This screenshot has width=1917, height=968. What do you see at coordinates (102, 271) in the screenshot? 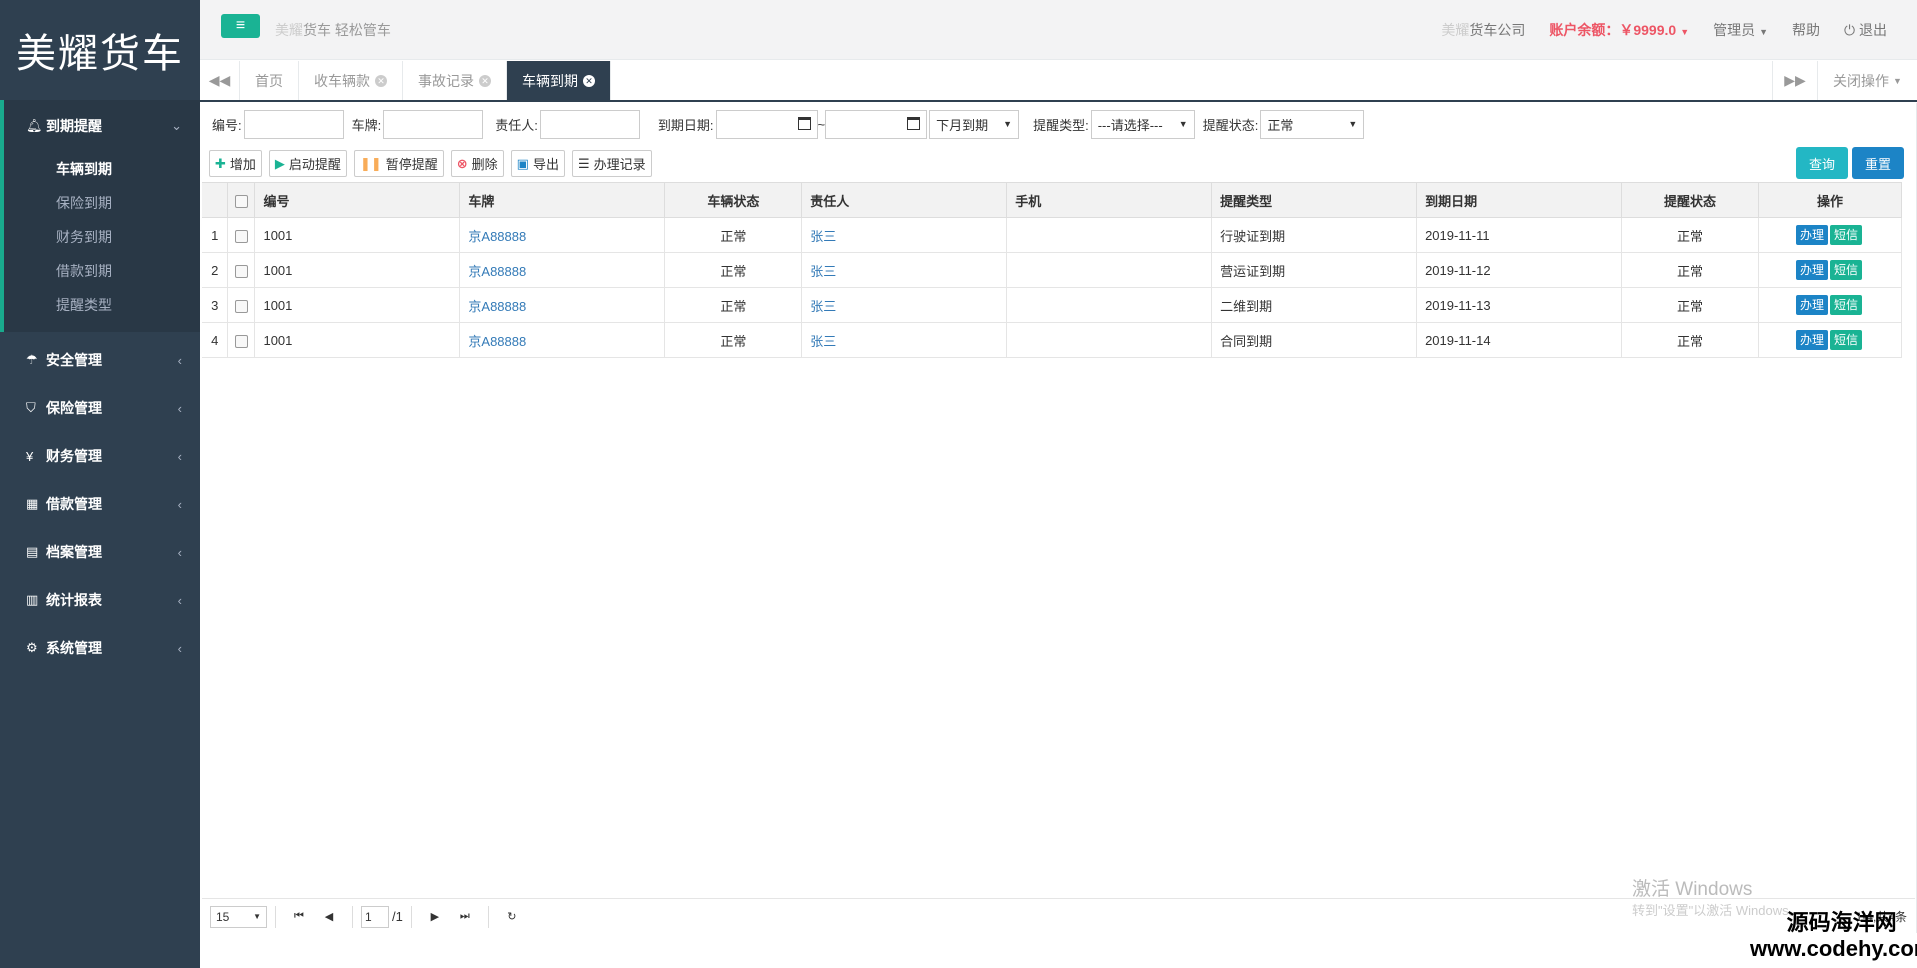
I see `sidebar-item-loan-expiry: 借款到期` at bounding box center [102, 271].